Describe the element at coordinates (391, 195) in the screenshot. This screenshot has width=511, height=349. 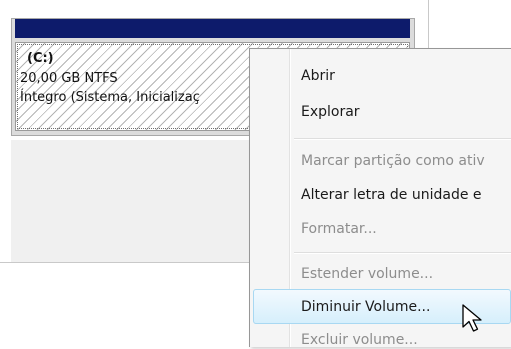
I see `menu-item-alterar-letra-unidade: Alterar letra de unidade e` at that location.